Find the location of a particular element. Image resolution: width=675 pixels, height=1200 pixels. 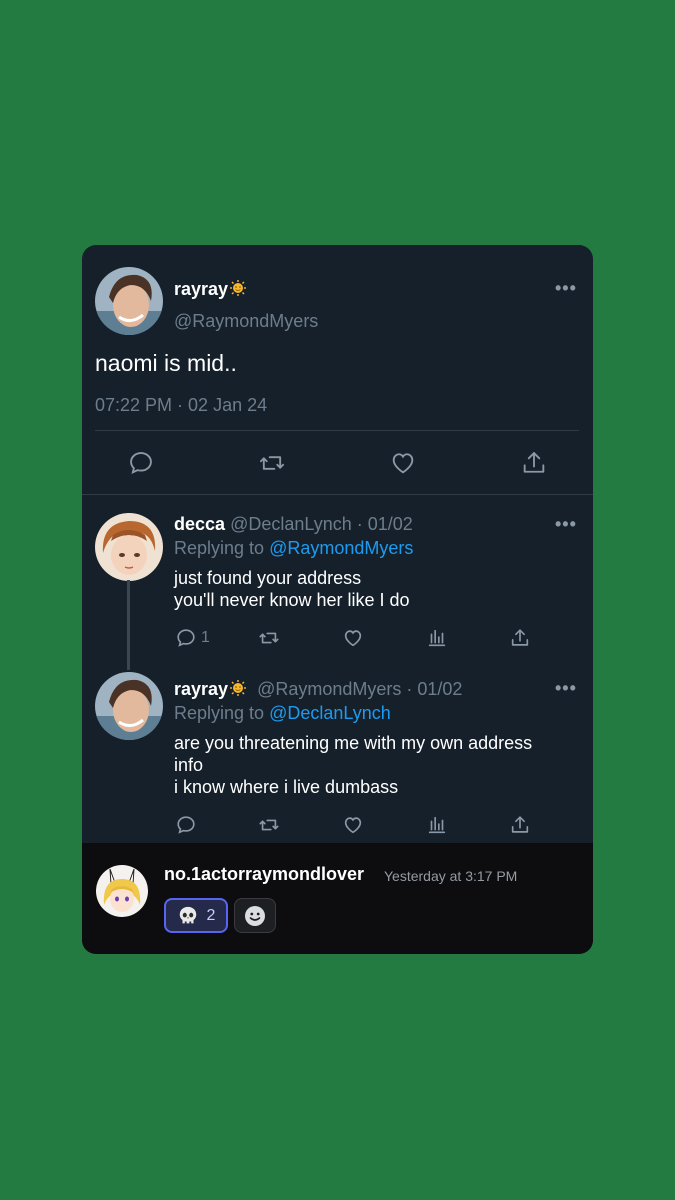

discord-message is located at coordinates (337, 898).